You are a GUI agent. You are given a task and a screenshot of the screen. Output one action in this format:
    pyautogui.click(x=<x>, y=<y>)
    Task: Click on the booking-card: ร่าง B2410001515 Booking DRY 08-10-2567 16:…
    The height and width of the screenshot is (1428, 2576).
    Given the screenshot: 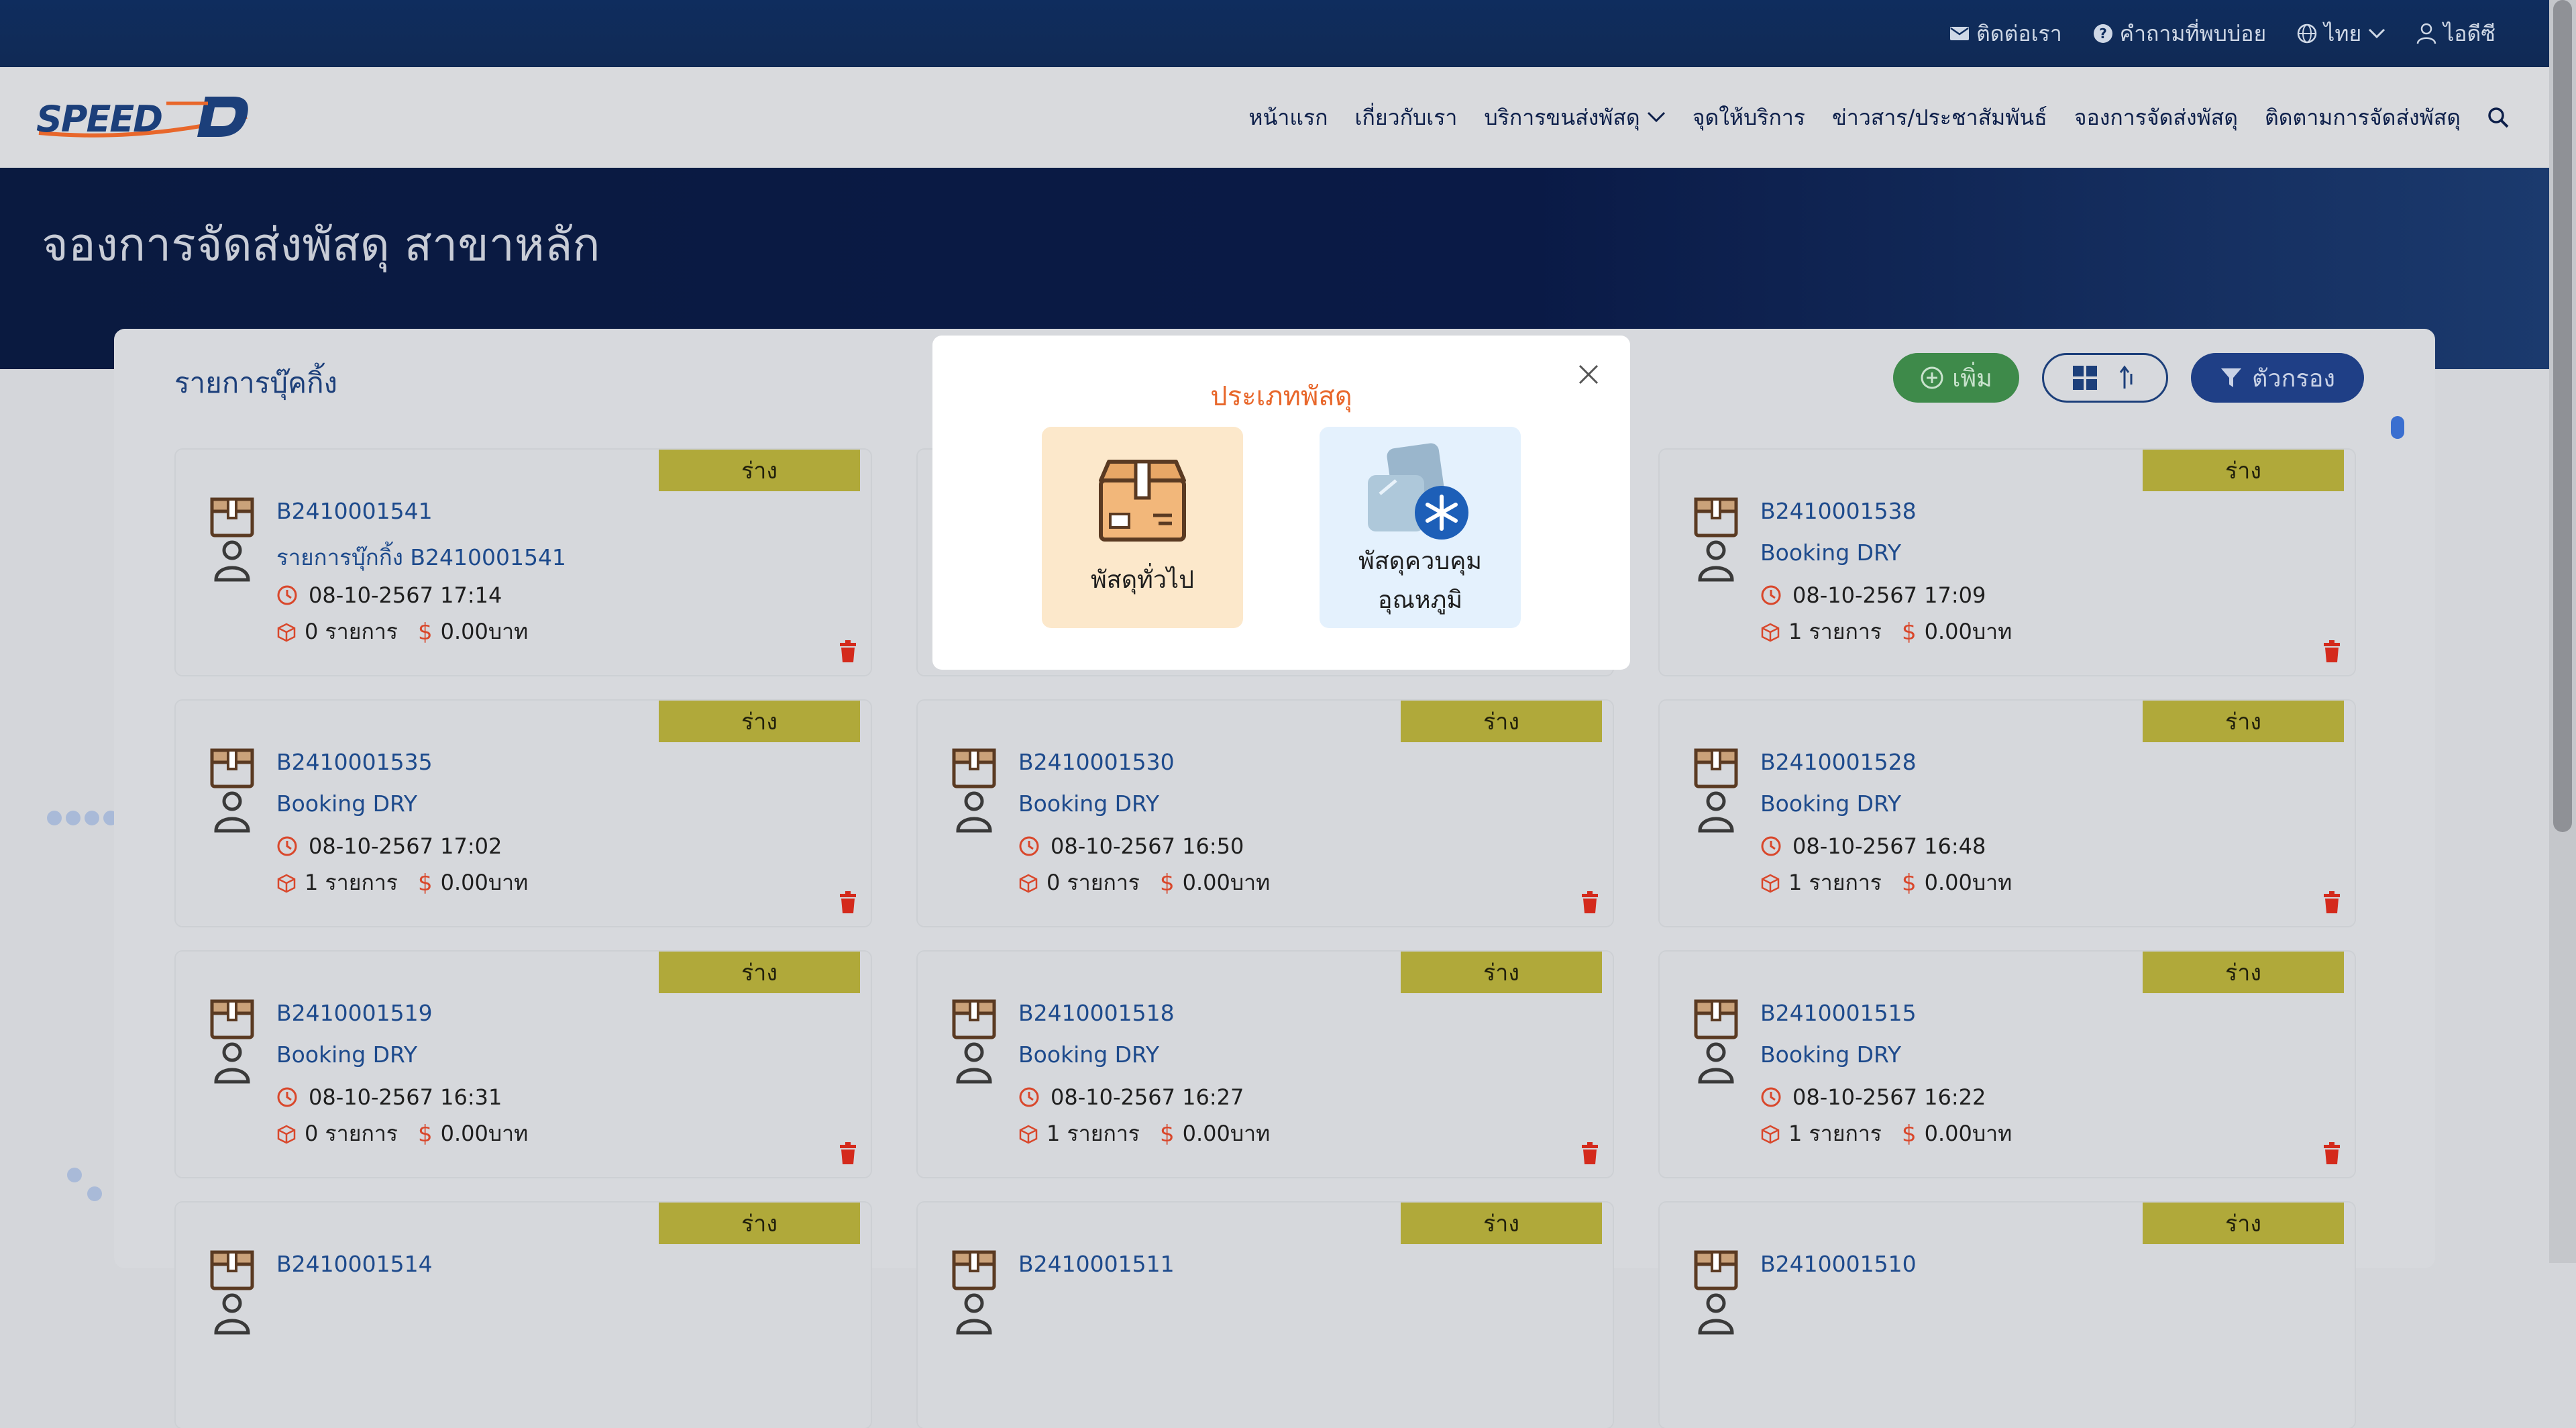 What is the action you would take?
    pyautogui.click(x=2007, y=1064)
    